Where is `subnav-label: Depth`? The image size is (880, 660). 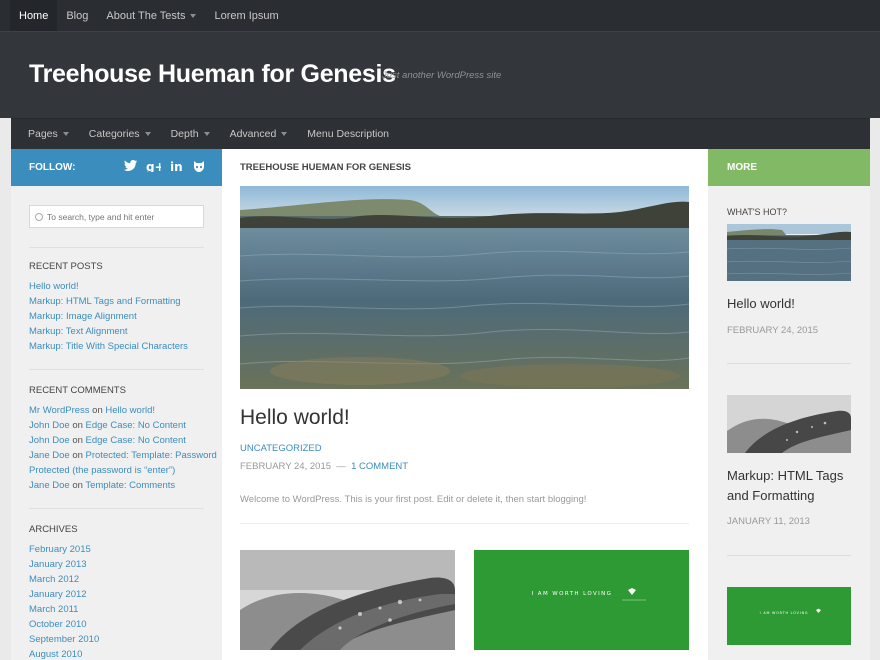
subnav-label: Depth is located at coordinates (184, 134).